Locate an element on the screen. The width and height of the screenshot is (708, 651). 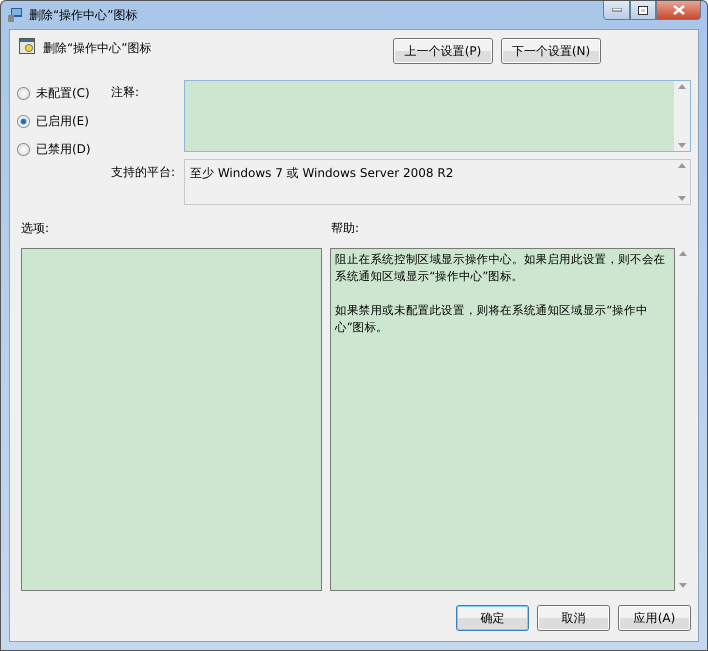
close-button is located at coordinates (678, 10).